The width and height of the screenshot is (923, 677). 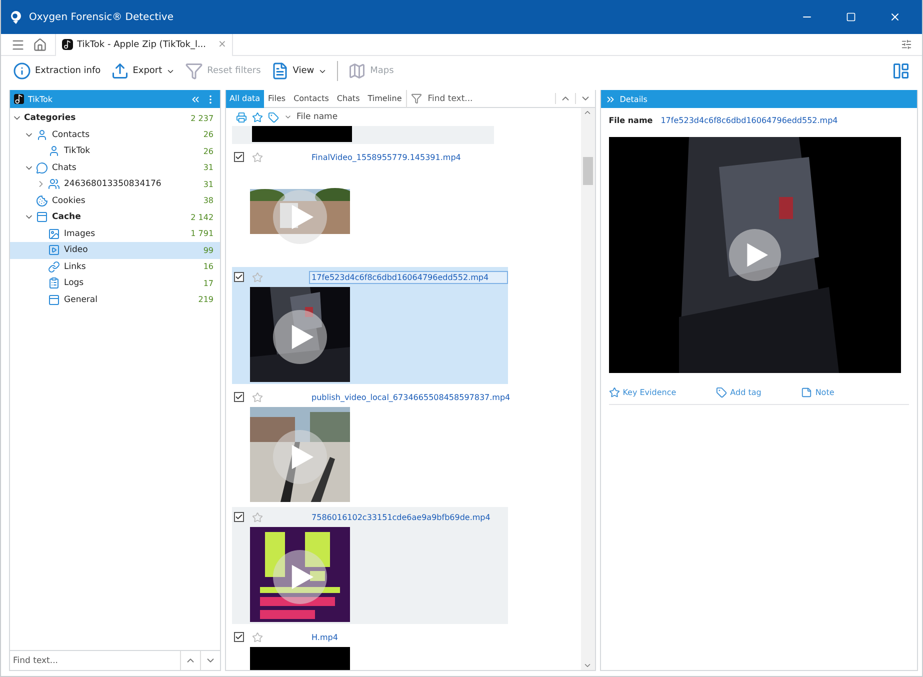 What do you see at coordinates (115, 300) in the screenshot?
I see `tree-item: General 219` at bounding box center [115, 300].